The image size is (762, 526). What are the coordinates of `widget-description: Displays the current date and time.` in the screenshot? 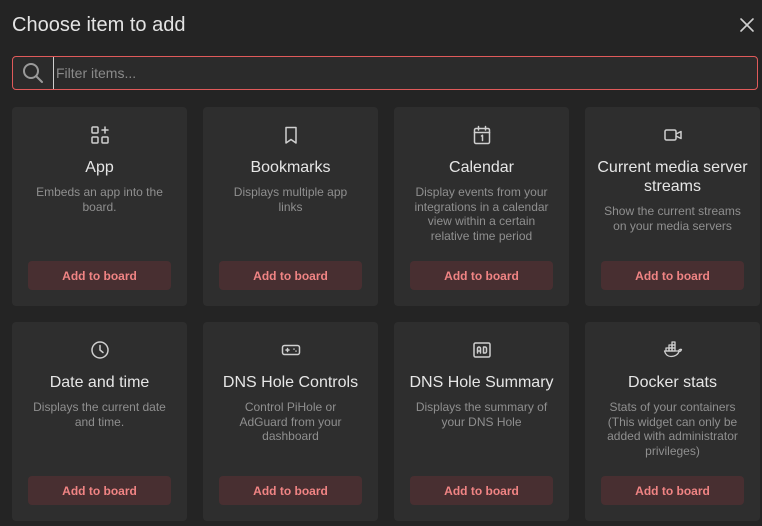 It's located at (99, 414).